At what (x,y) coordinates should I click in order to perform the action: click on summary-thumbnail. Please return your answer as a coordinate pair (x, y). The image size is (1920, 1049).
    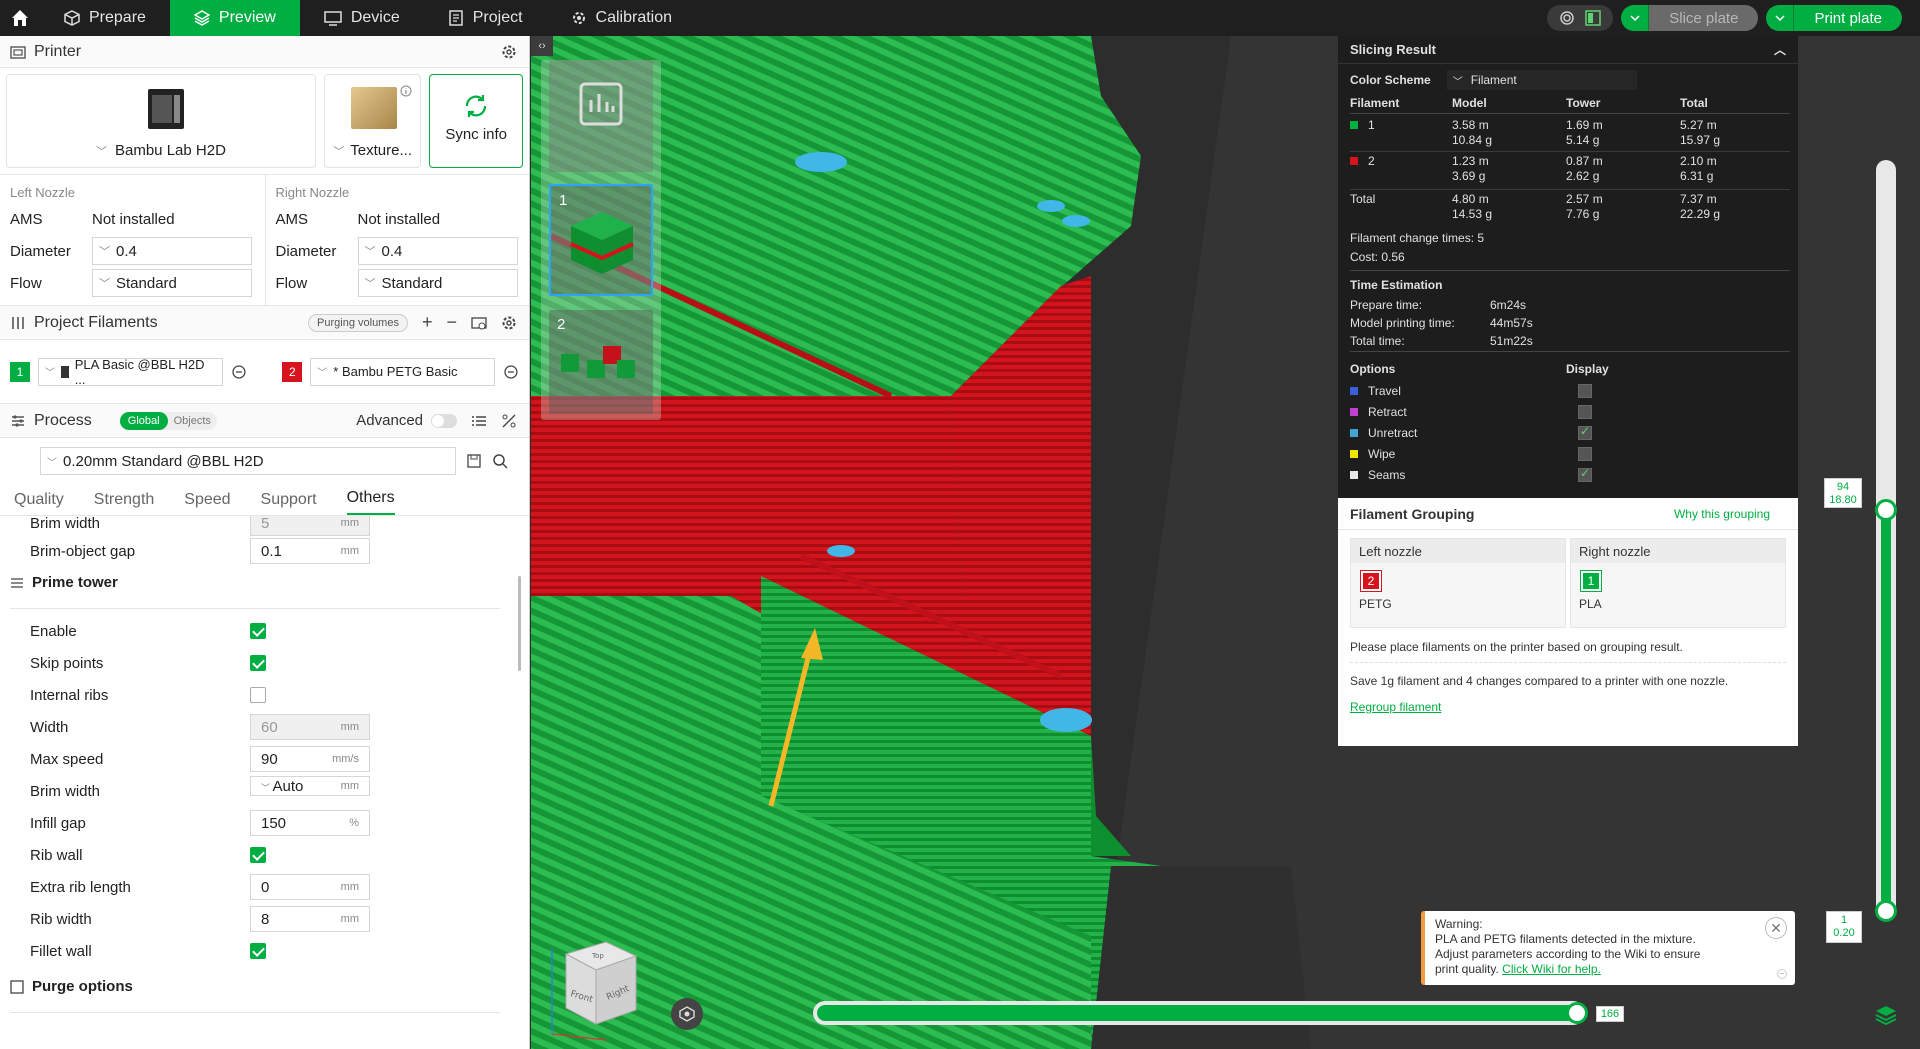
    Looking at the image, I should click on (601, 116).